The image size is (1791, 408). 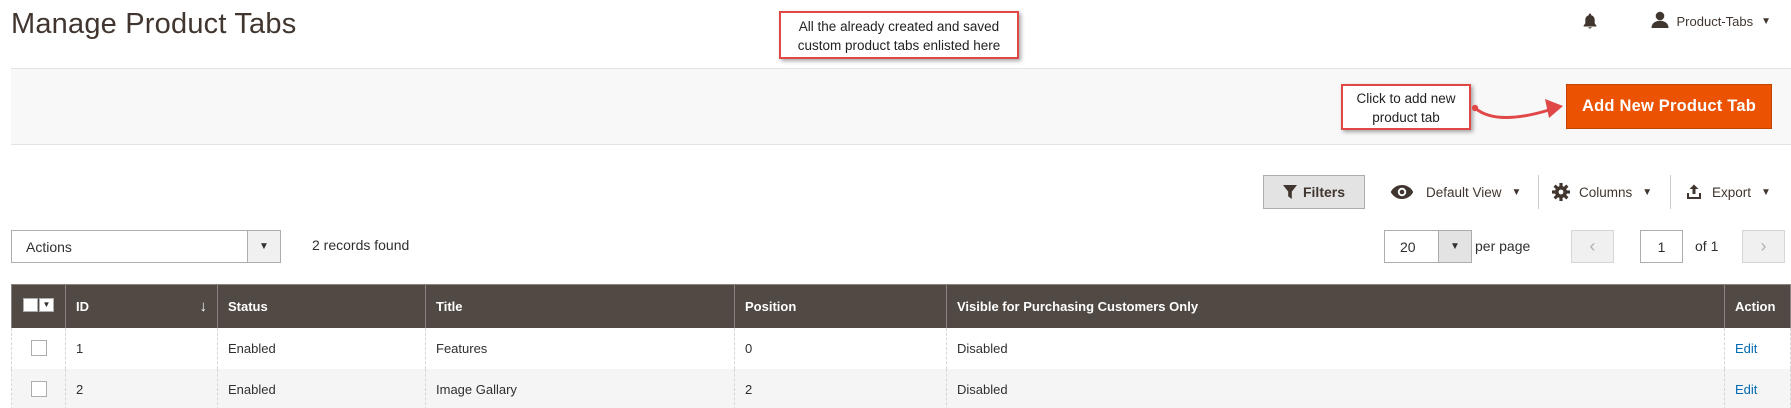 What do you see at coordinates (1406, 117) in the screenshot?
I see `annotation-line: product tab` at bounding box center [1406, 117].